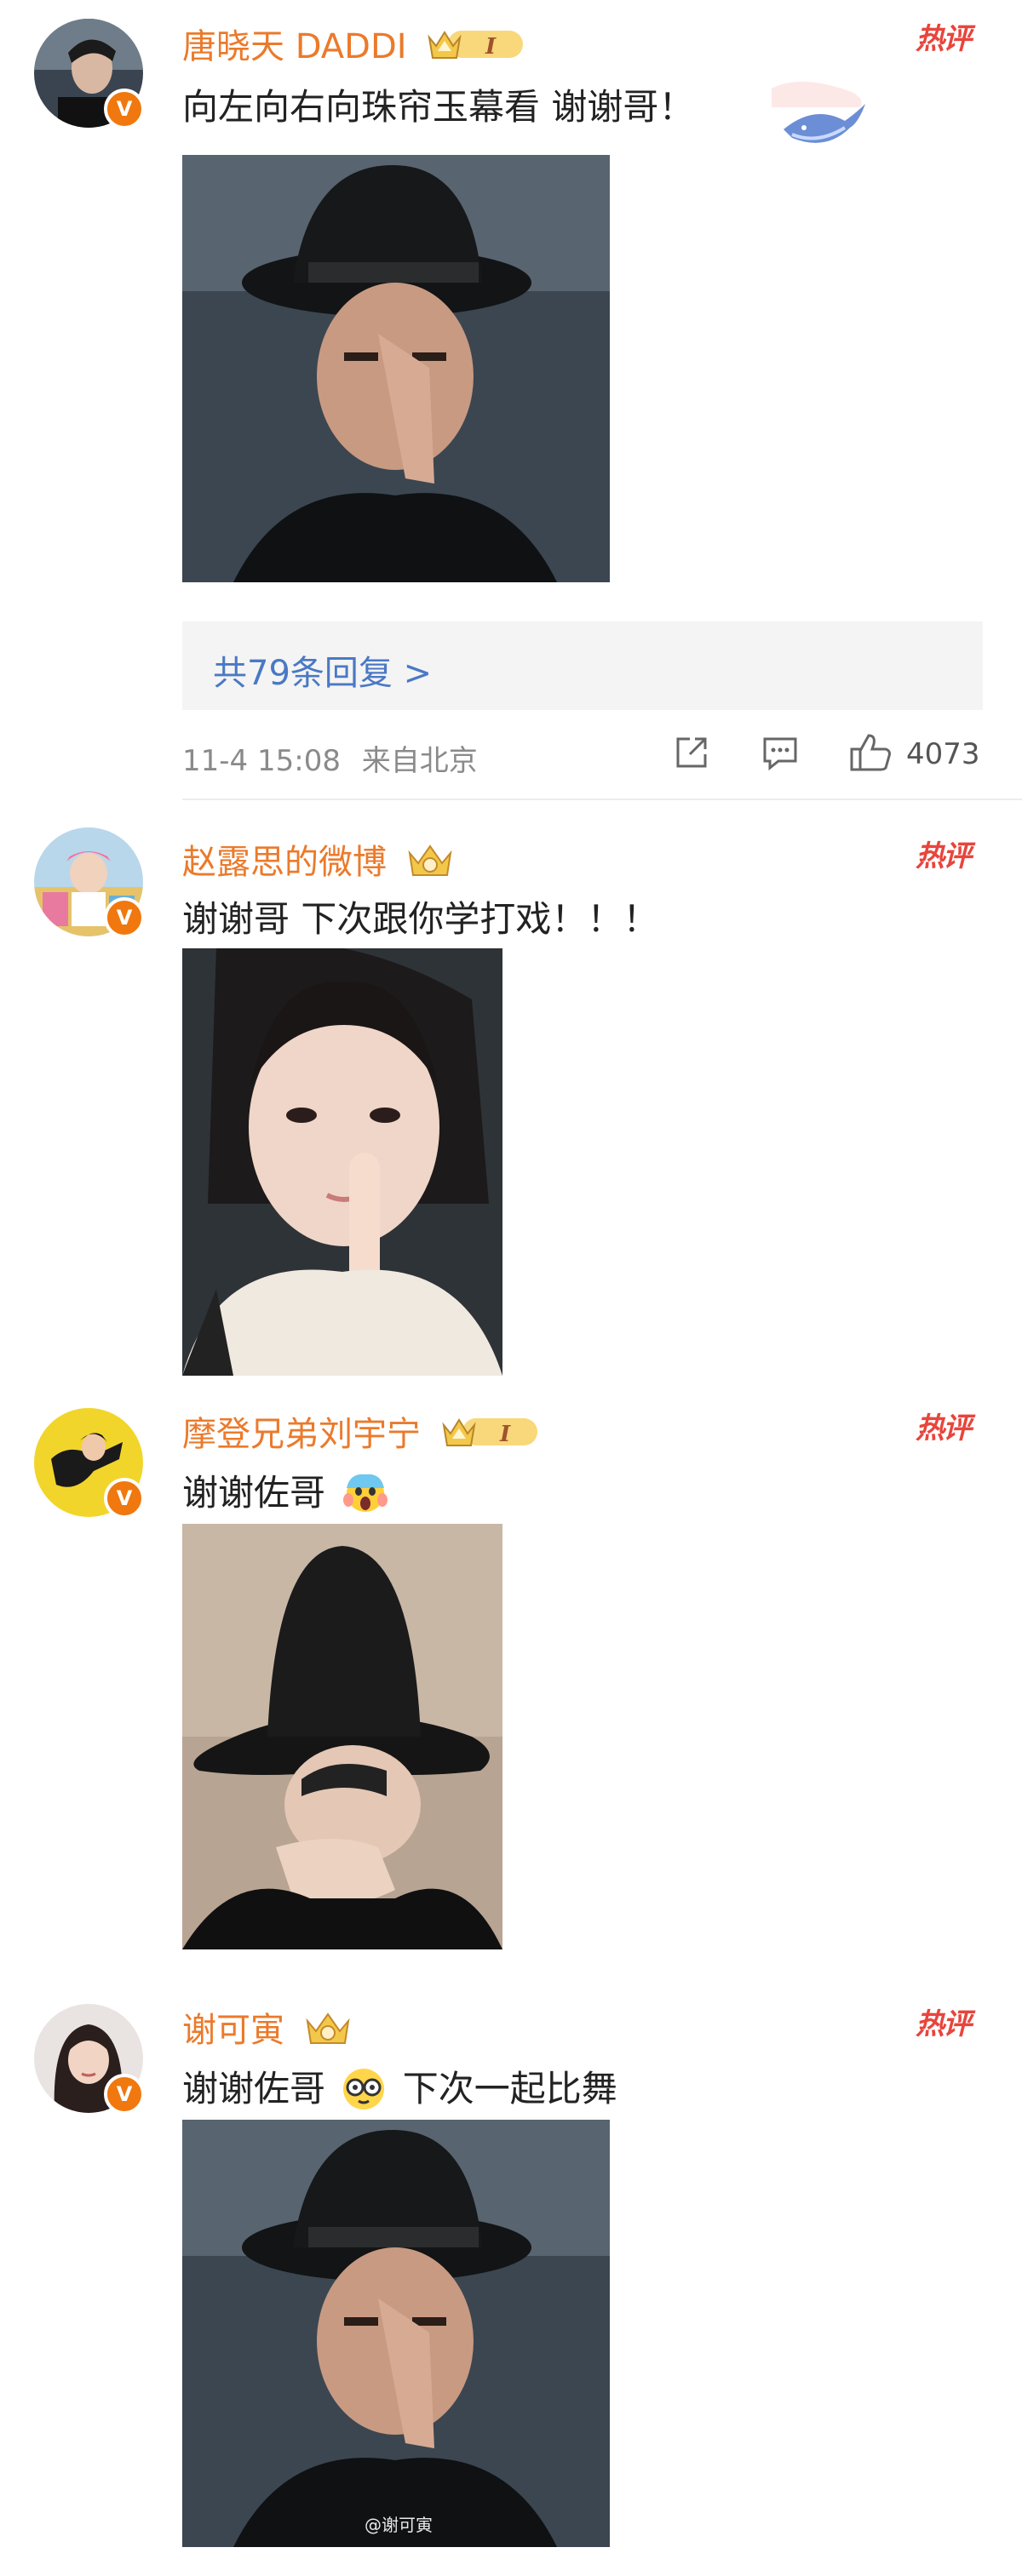 This screenshot has width=1022, height=2576. What do you see at coordinates (364, 2092) in the screenshot?
I see `glasses-emoji-icon` at bounding box center [364, 2092].